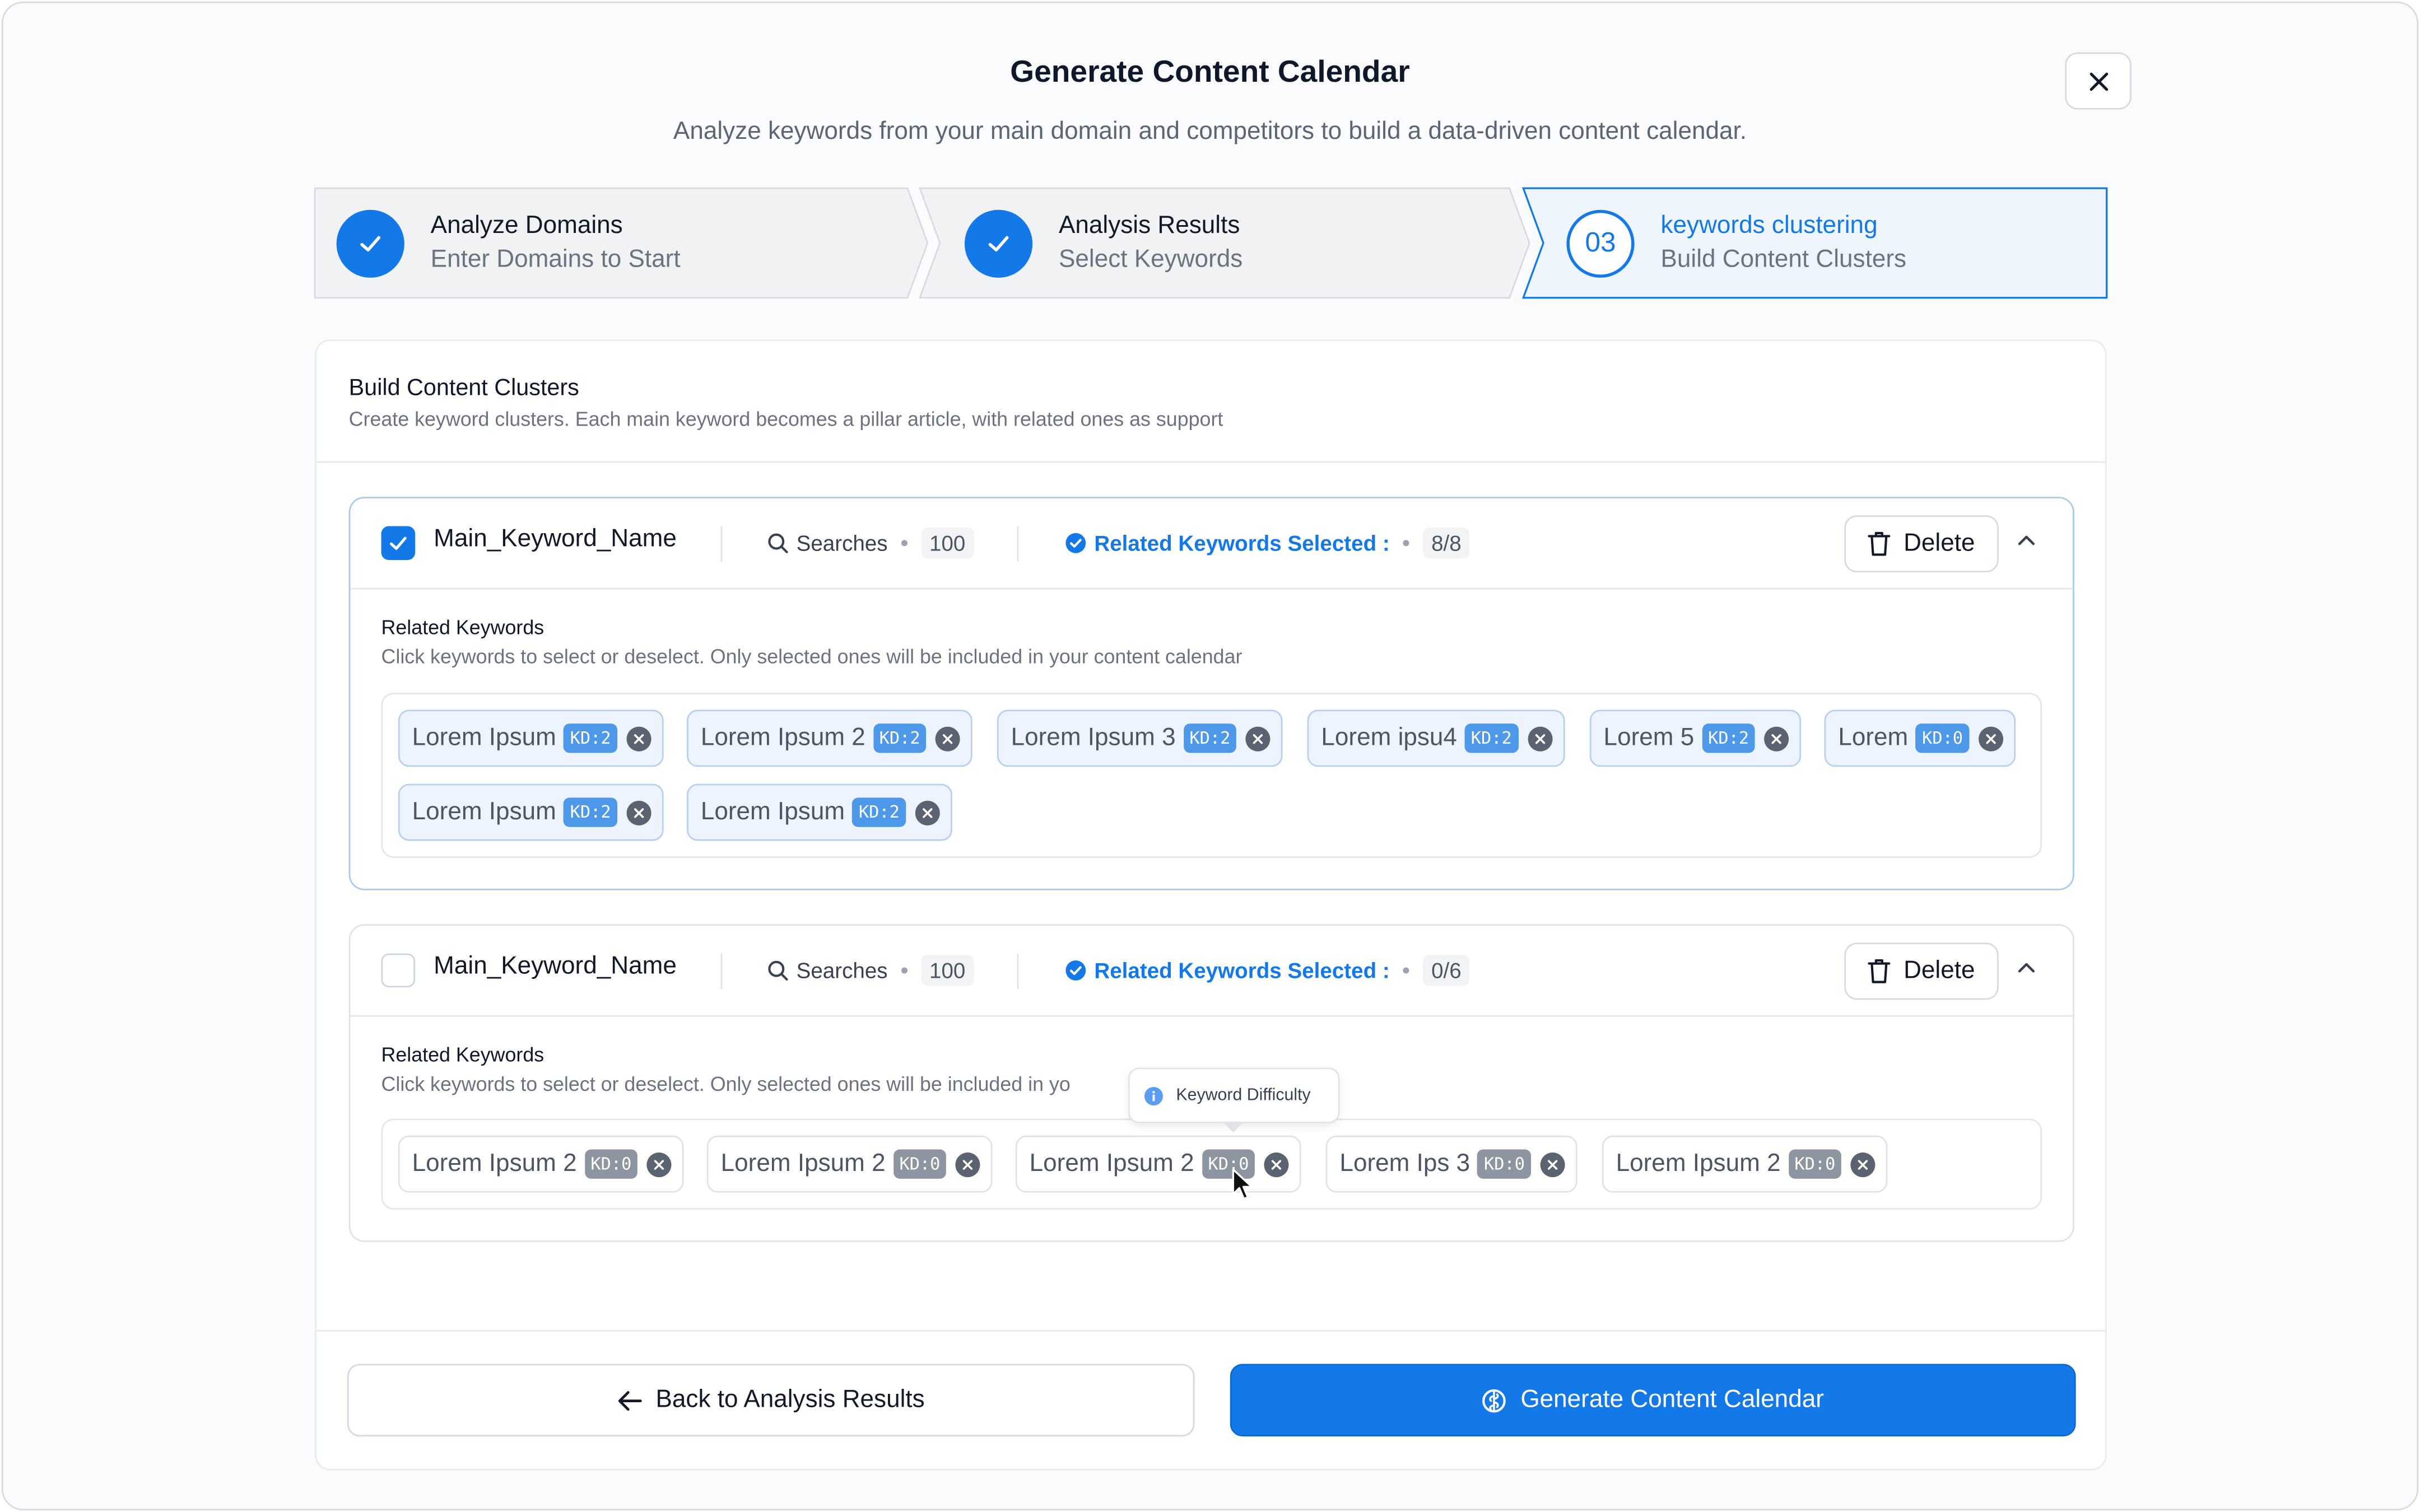 The image size is (2420, 1512). I want to click on tooltip-text: Keyword Difficulty, so click(1243, 1095).